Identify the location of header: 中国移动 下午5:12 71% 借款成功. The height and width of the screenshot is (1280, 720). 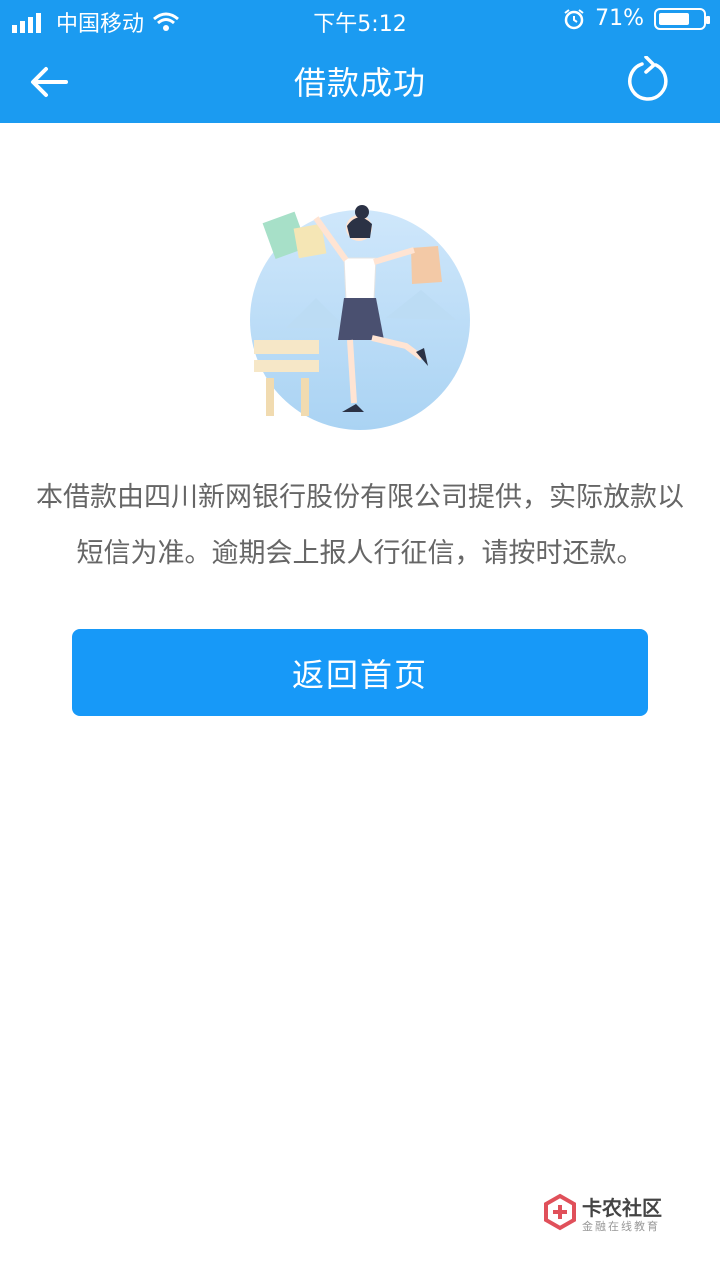
(360, 61).